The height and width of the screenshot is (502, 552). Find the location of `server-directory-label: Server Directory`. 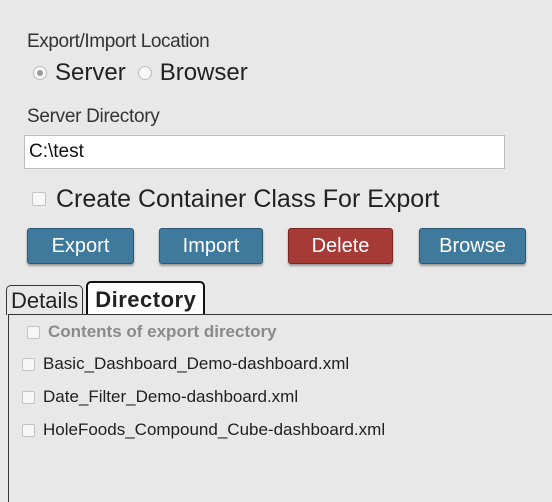

server-directory-label: Server Directory is located at coordinates (93, 116).